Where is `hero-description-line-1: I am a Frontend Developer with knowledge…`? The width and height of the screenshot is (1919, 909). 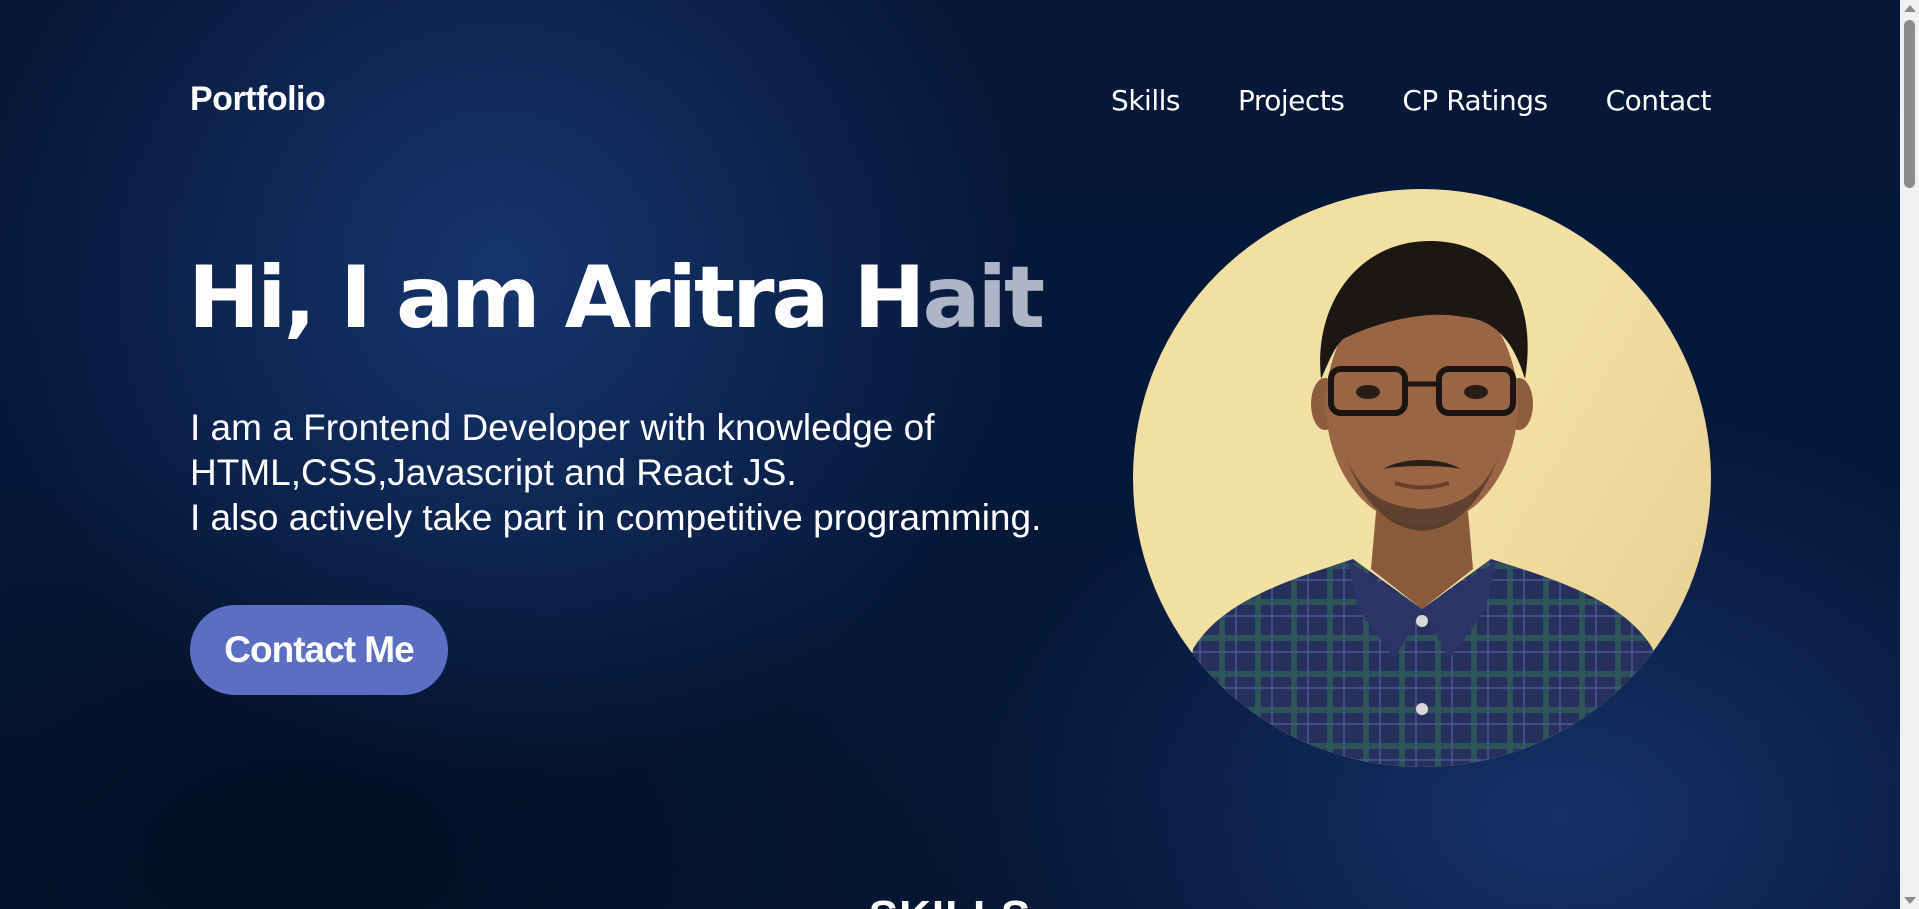
hero-description-line-1: I am a Frontend Developer with knowledge… is located at coordinates (562, 427).